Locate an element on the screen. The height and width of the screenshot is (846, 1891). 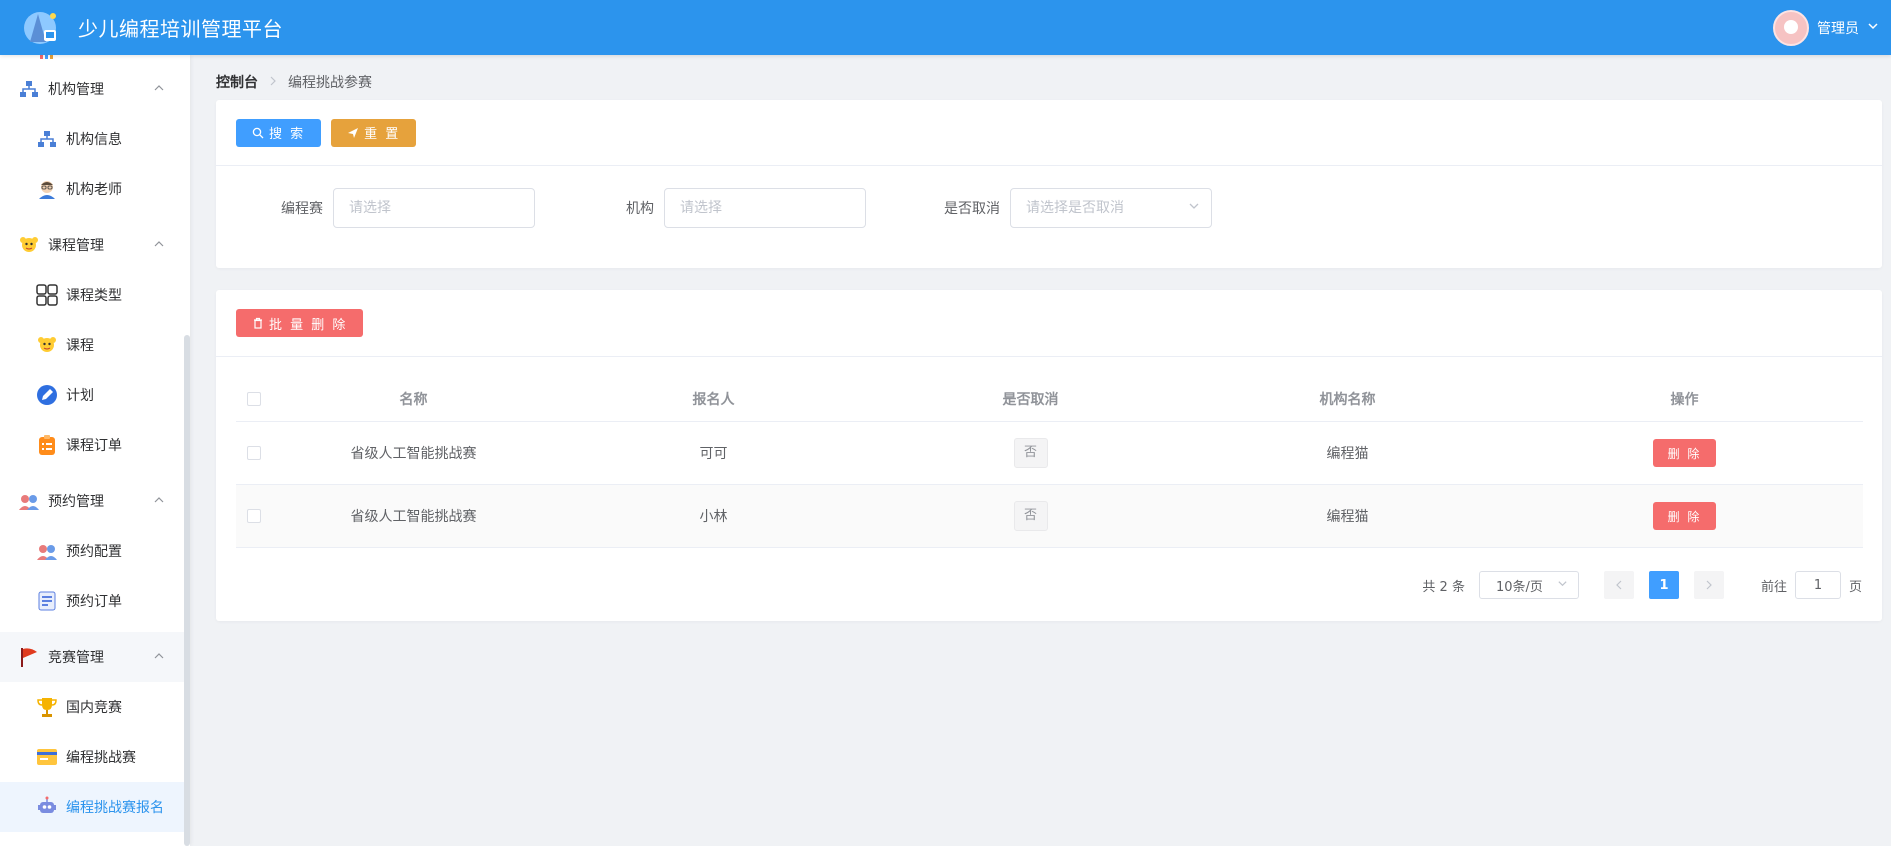
next-page-button is located at coordinates (1708, 585).